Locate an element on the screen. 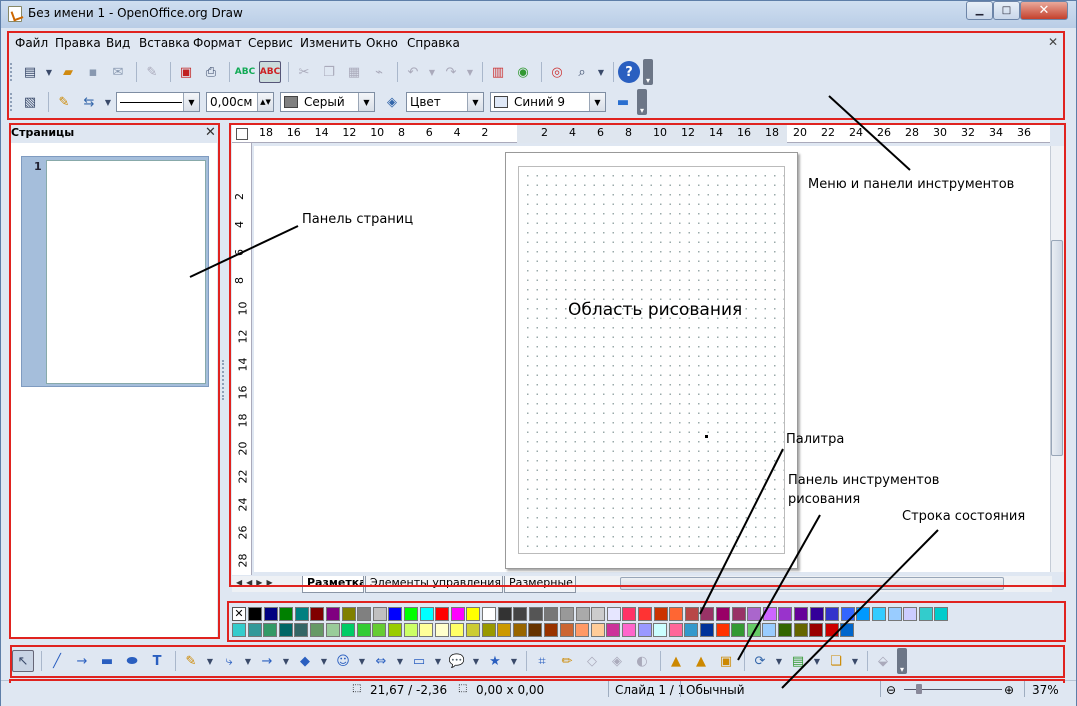 This screenshot has width=1077, height=706. annotation-line-drawtb is located at coordinates (779, 587).